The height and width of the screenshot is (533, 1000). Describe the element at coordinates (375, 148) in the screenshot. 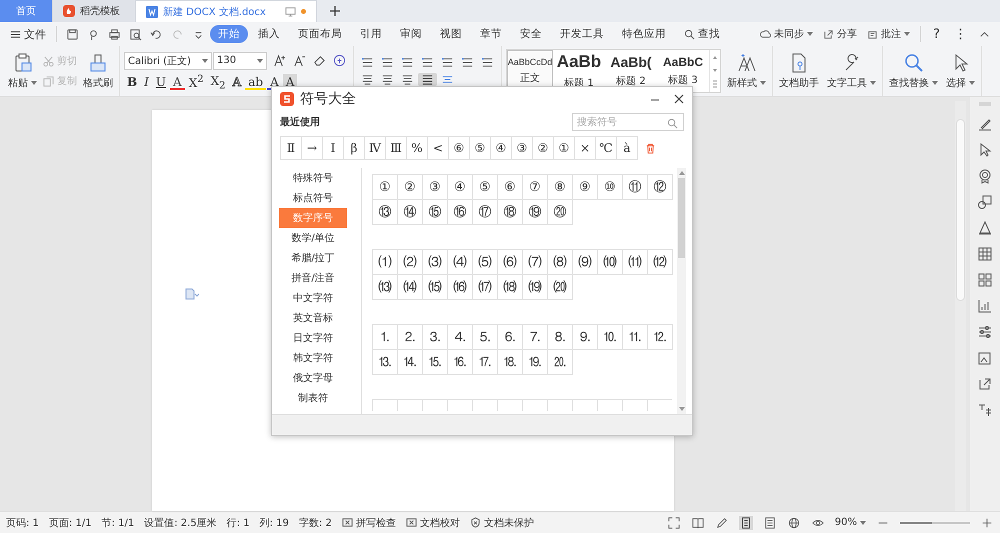

I see `recent-symbol: Ⅳ` at that location.